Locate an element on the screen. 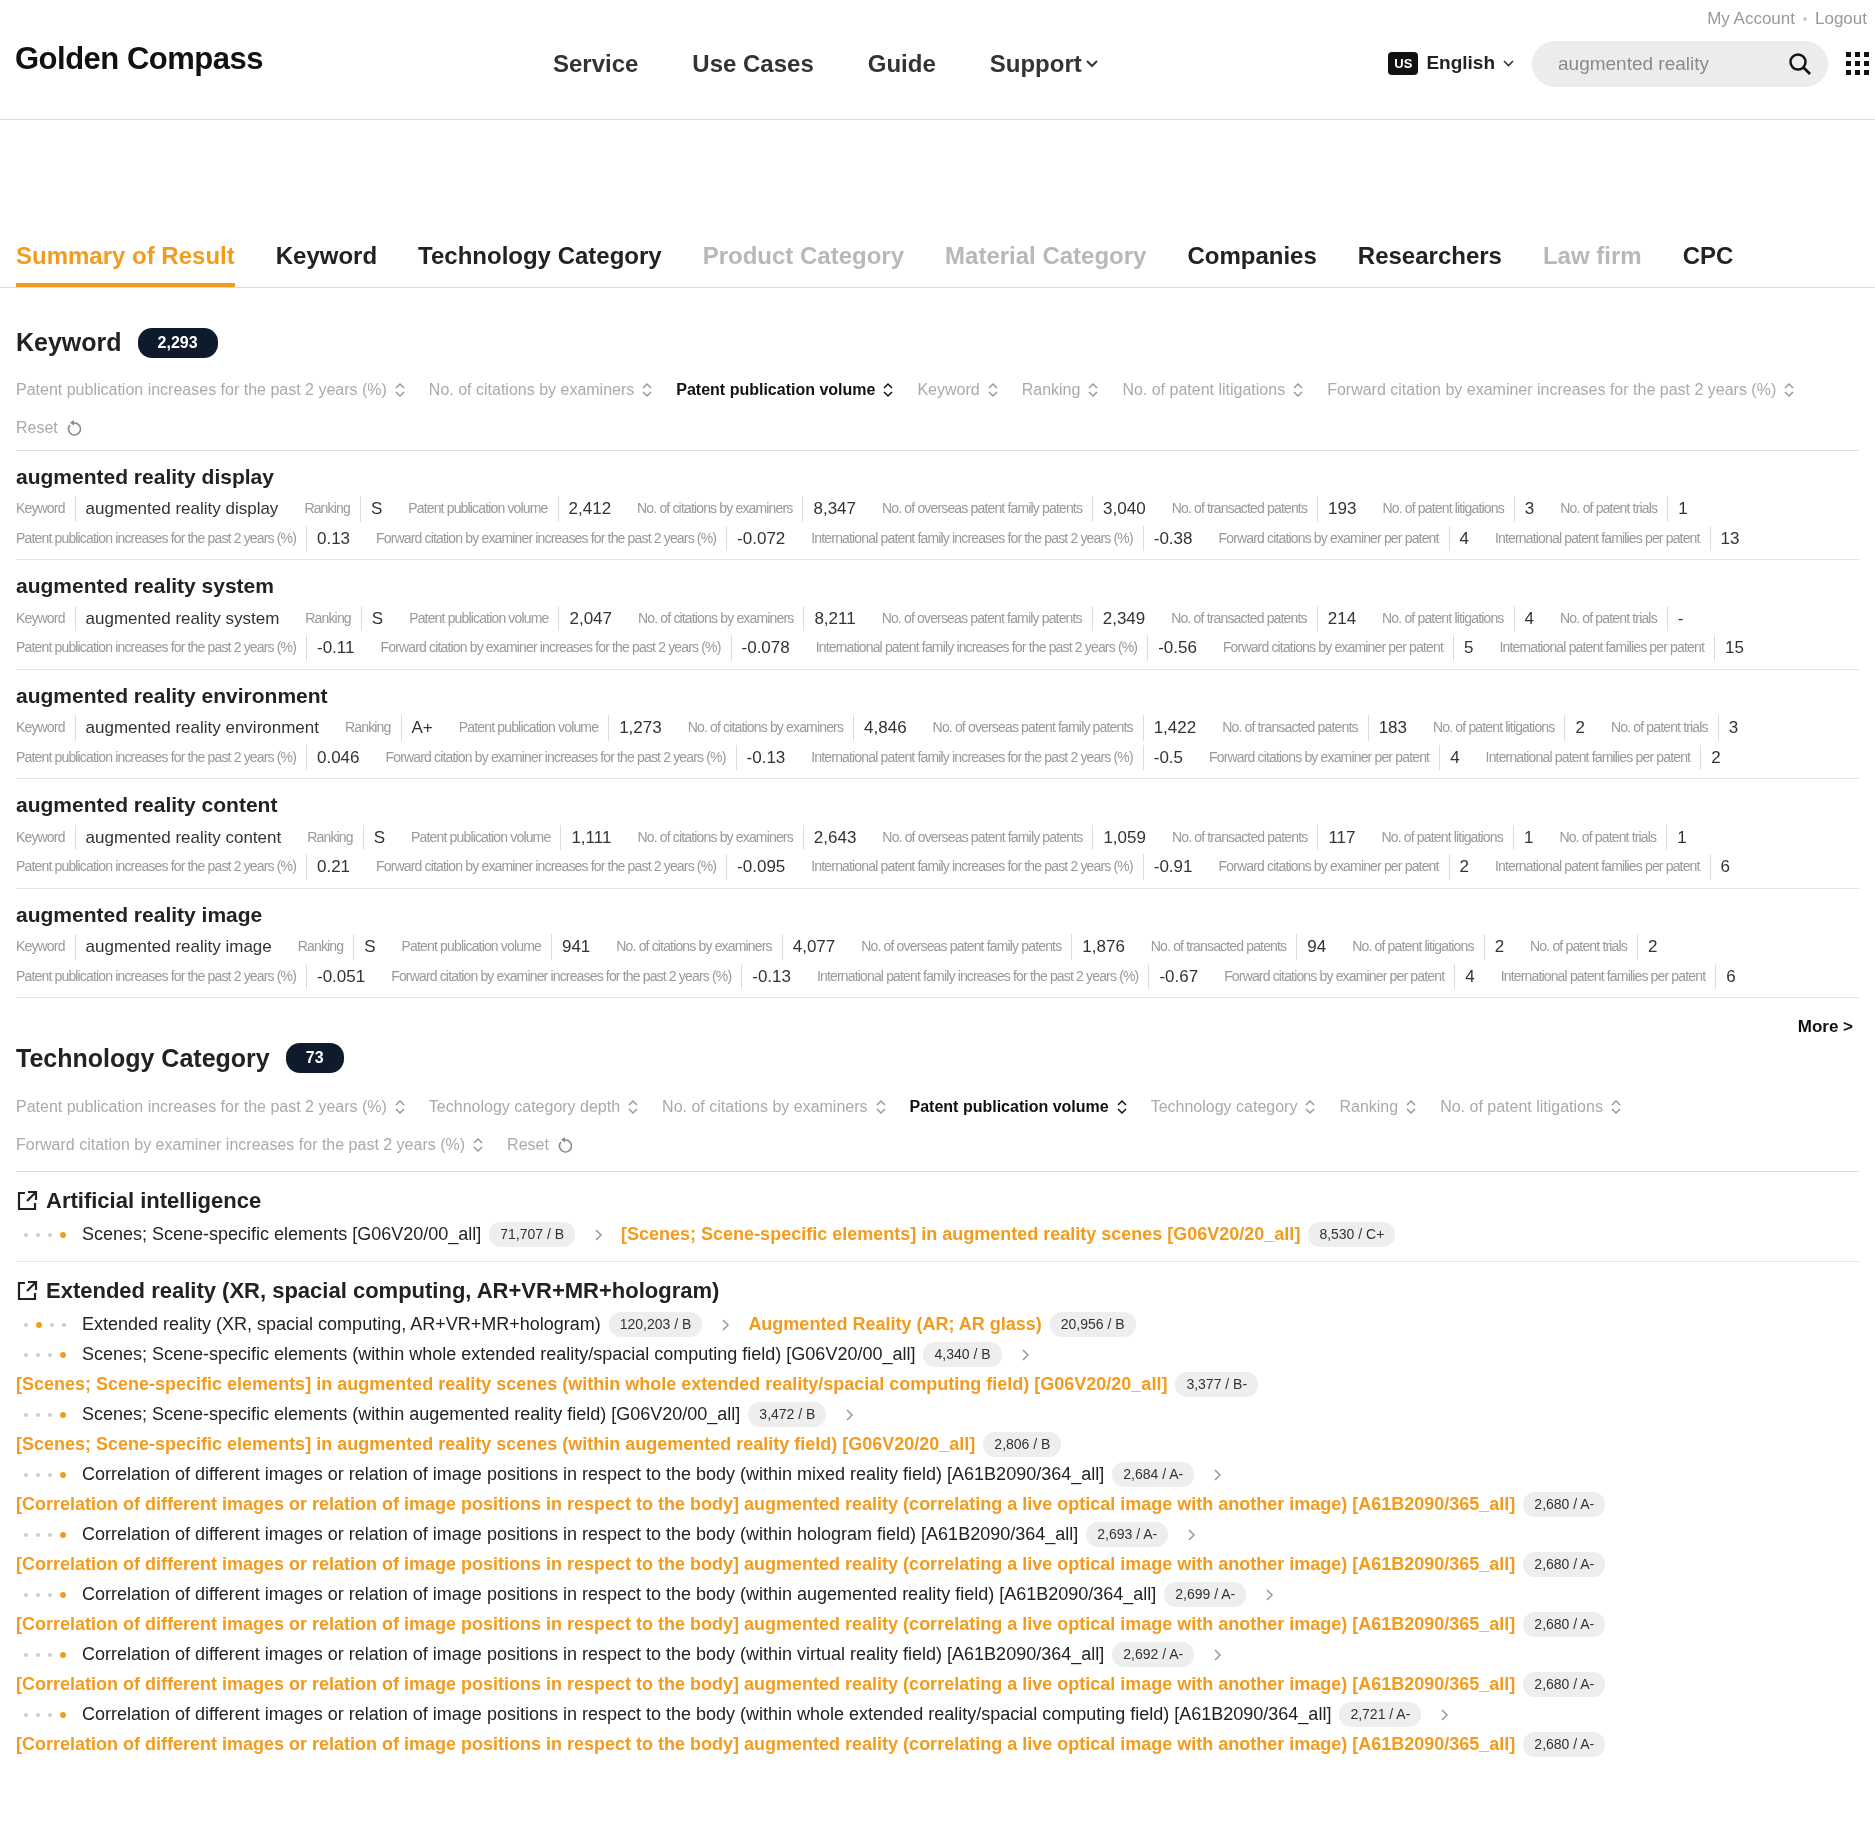 This screenshot has height=1841, width=1875. language-selector: US English is located at coordinates (1451, 63).